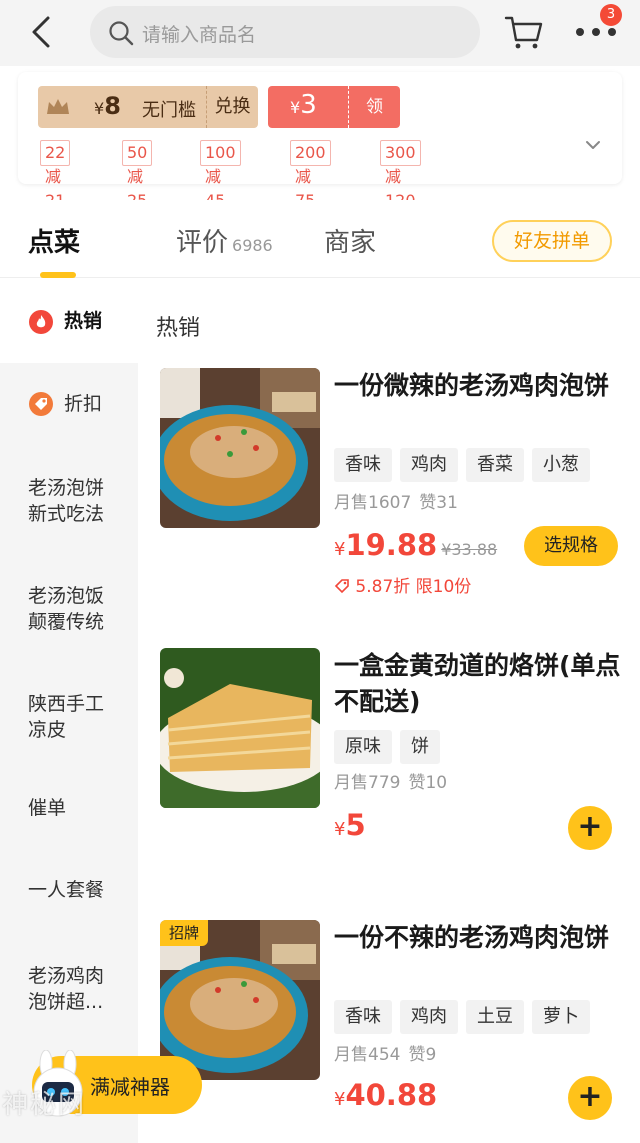 Image resolution: width=640 pixels, height=1143 pixels. What do you see at coordinates (552, 241) in the screenshot?
I see `group-order-button: 好友拼单` at bounding box center [552, 241].